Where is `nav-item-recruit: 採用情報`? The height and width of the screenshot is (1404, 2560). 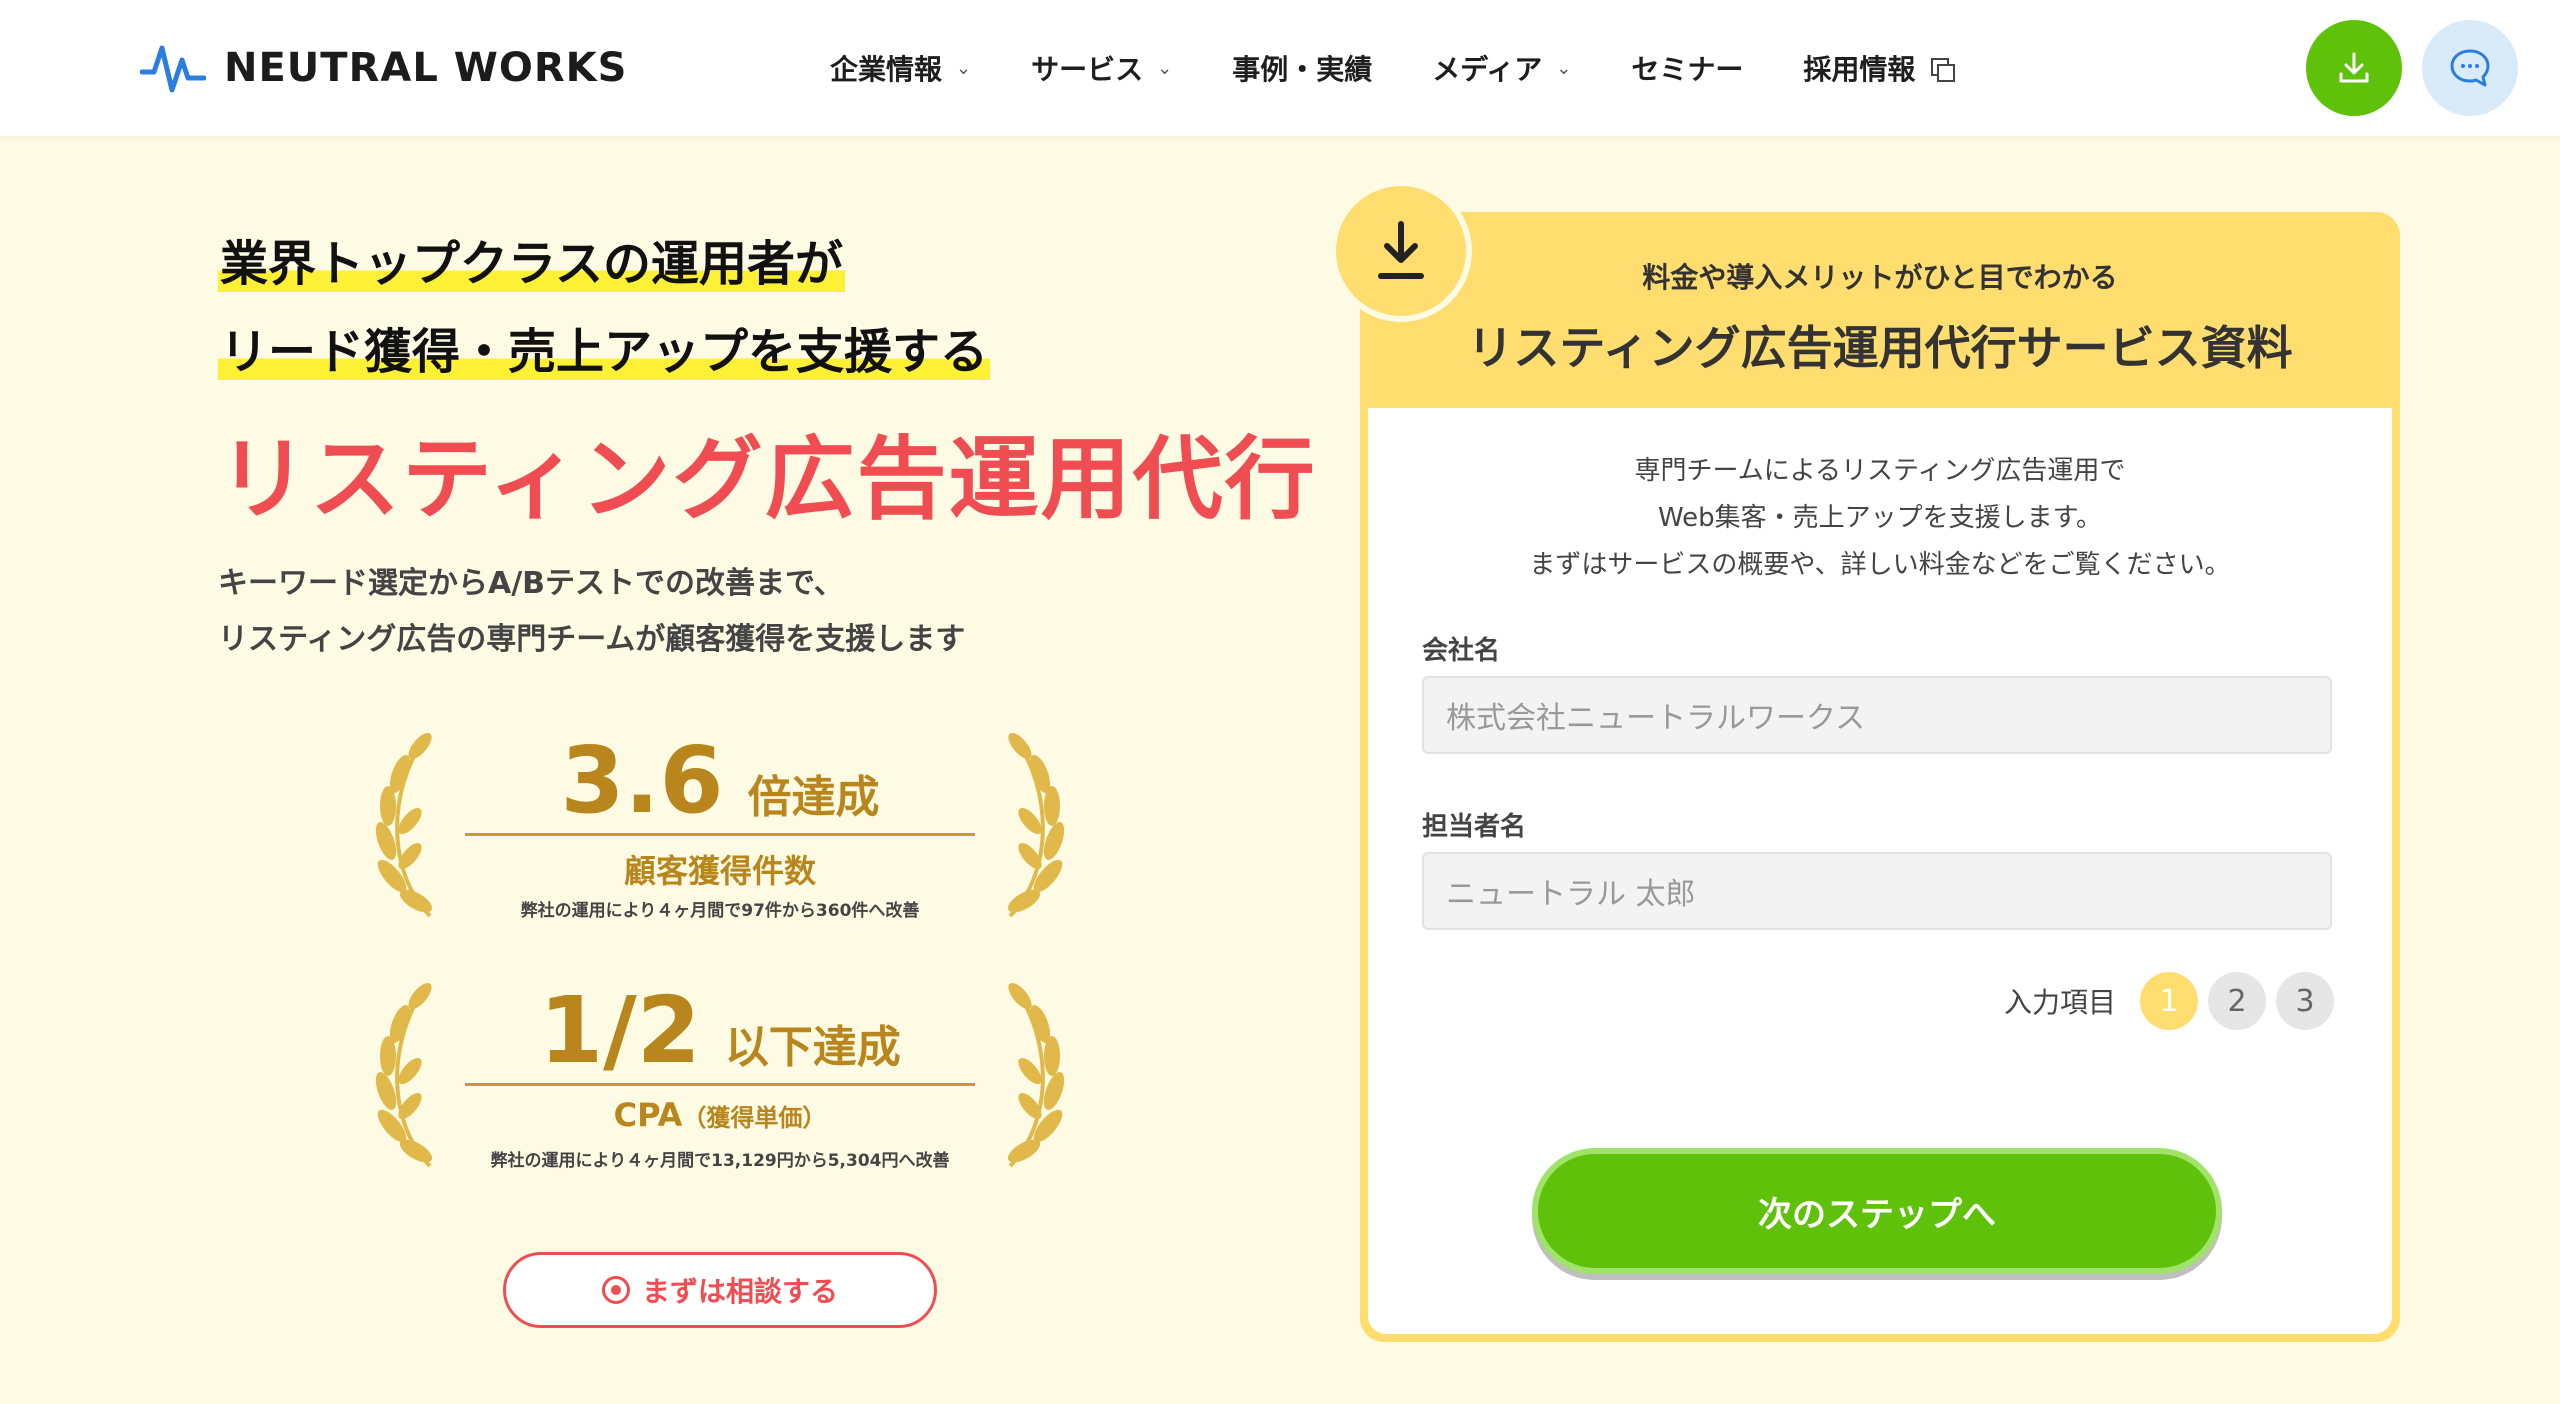
nav-item-recruit: 採用情報 is located at coordinates (1879, 68).